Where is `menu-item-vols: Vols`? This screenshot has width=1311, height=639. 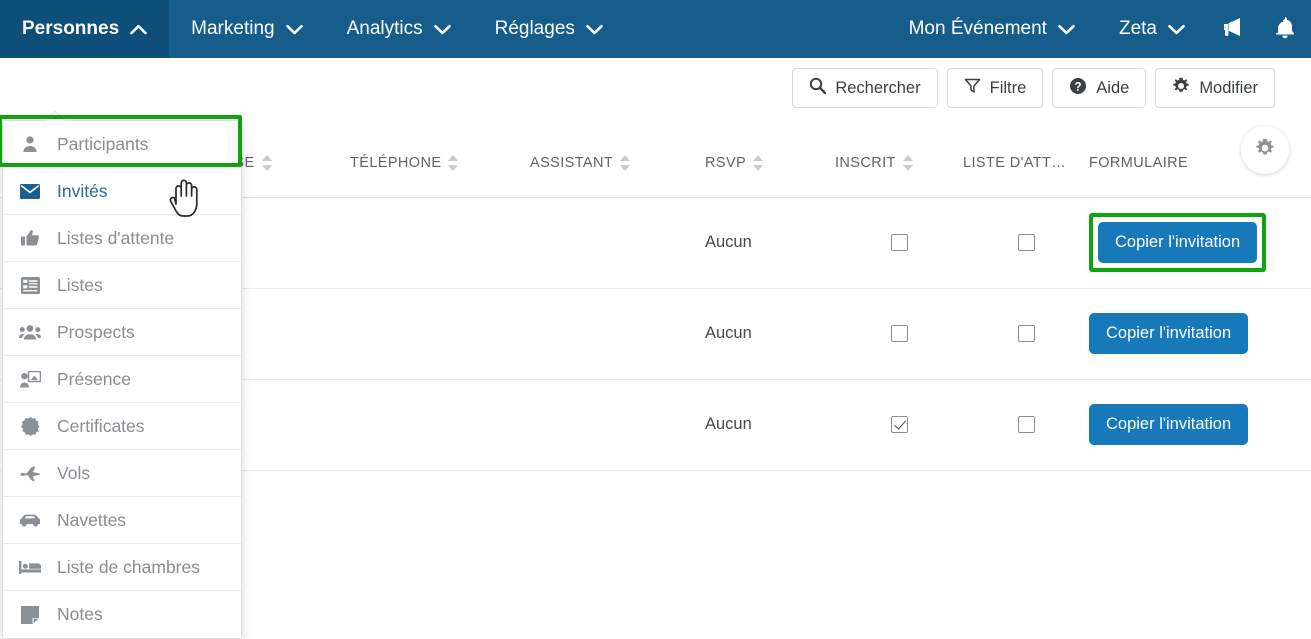
menu-item-vols: Vols is located at coordinates (122, 473).